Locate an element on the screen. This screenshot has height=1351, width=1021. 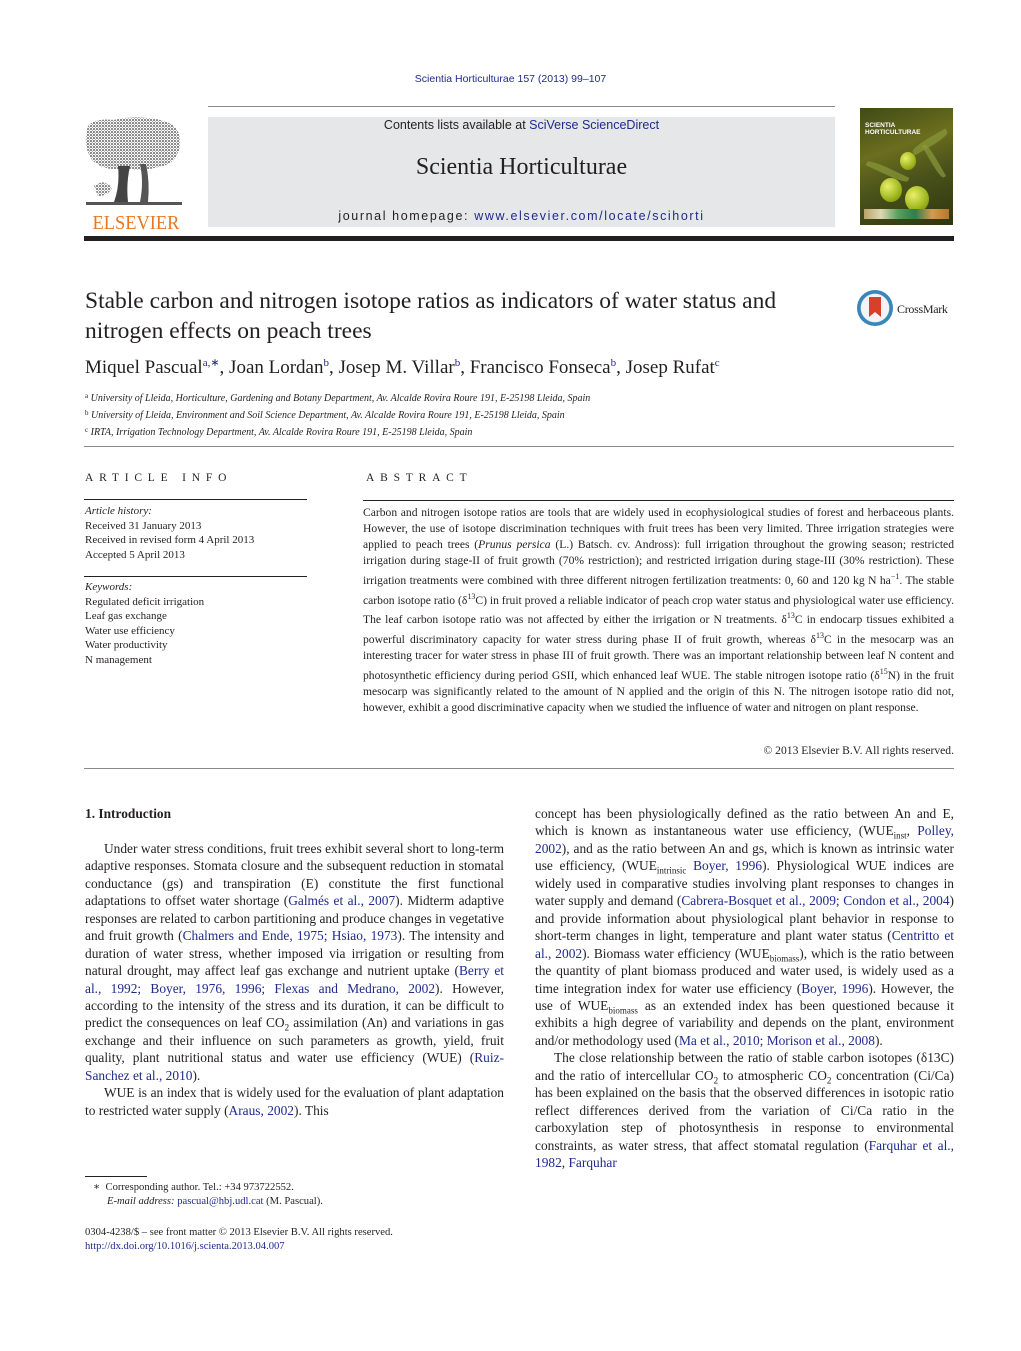
citation-link: Chalmers and Ende, 1975; Hsiao, 1973 is located at coordinates (290, 935).